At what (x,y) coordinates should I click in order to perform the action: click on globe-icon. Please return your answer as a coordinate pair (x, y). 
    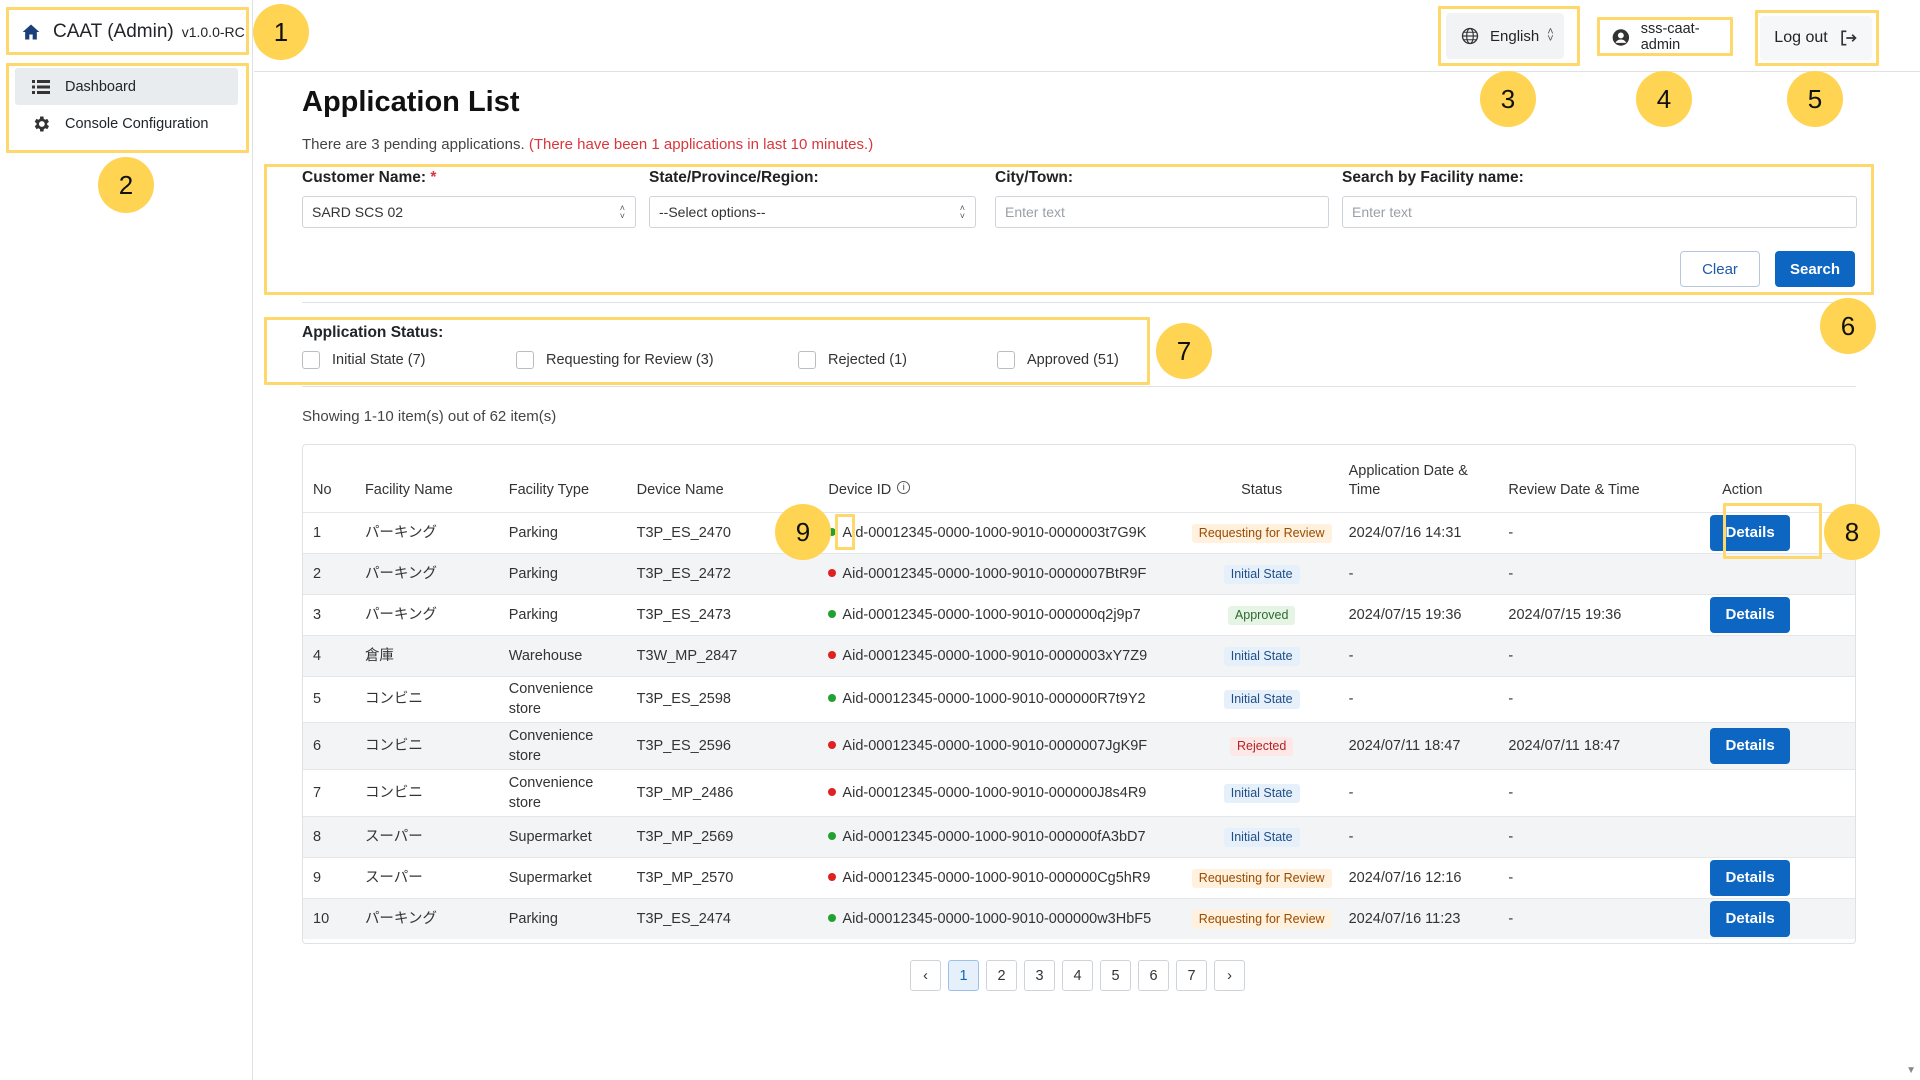
    Looking at the image, I should click on (1470, 36).